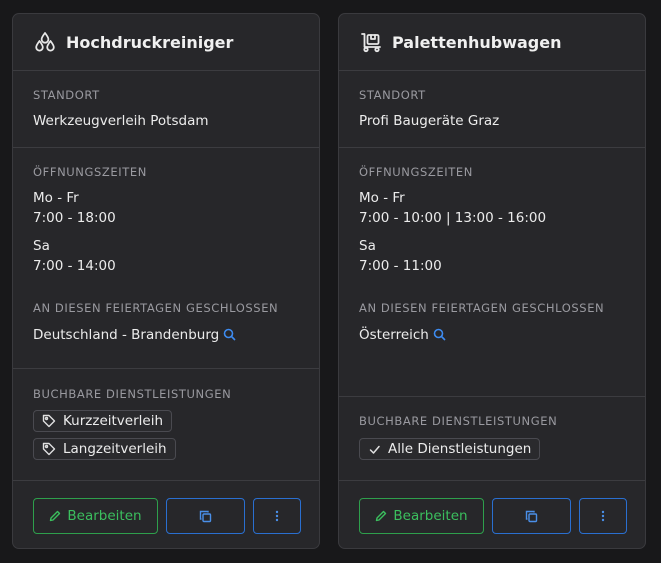 The width and height of the screenshot is (661, 563). I want to click on holidays-region: Deutschland - Brandenburg, so click(126, 335).